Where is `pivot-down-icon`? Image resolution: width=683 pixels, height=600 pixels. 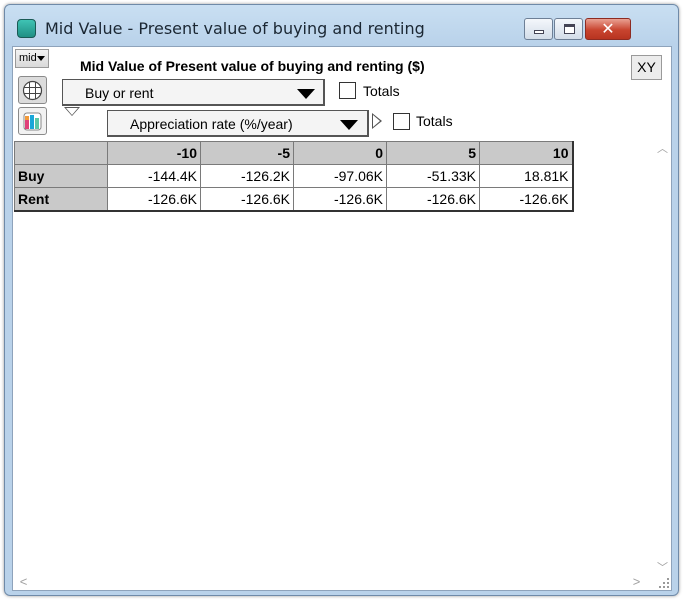 pivot-down-icon is located at coordinates (72, 111).